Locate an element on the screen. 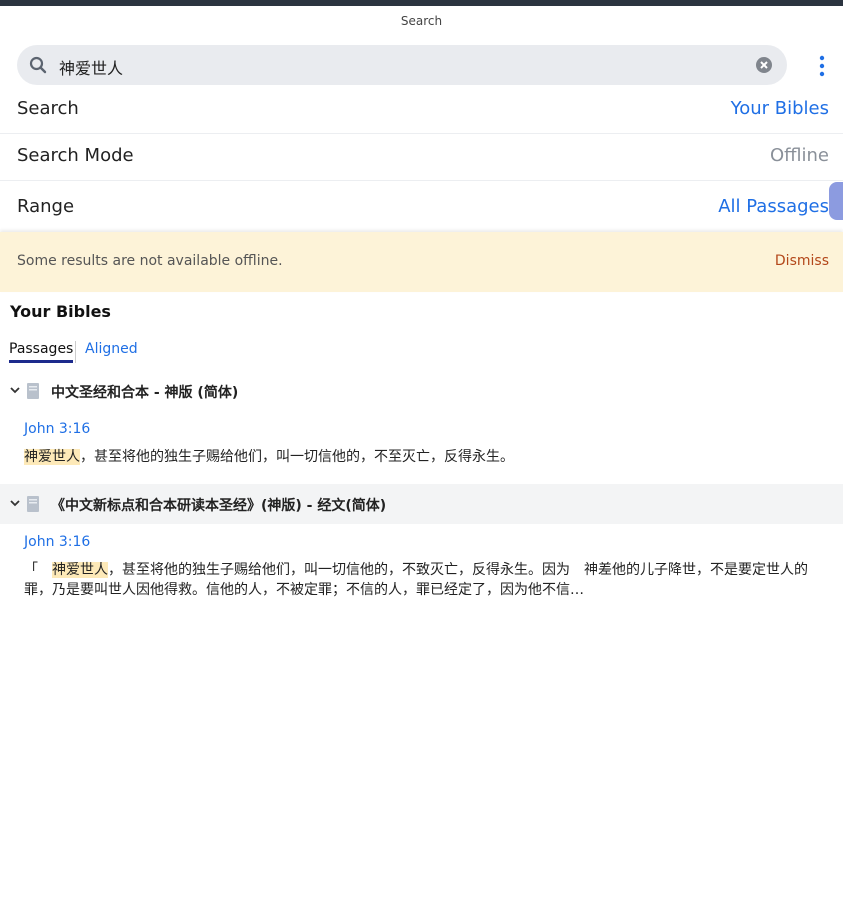 Image resolution: width=843 pixels, height=910 pixels. search-mode-label: Search Mode is located at coordinates (75, 155).